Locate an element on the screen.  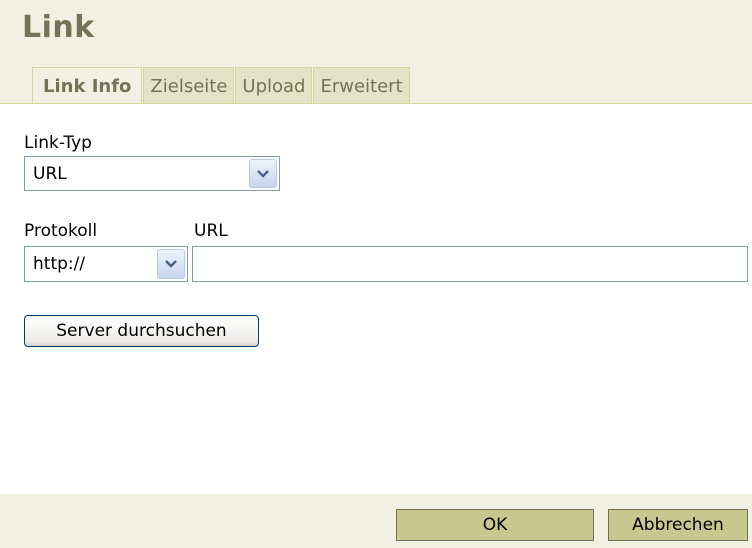
link-type-value: URL is located at coordinates (50, 173).